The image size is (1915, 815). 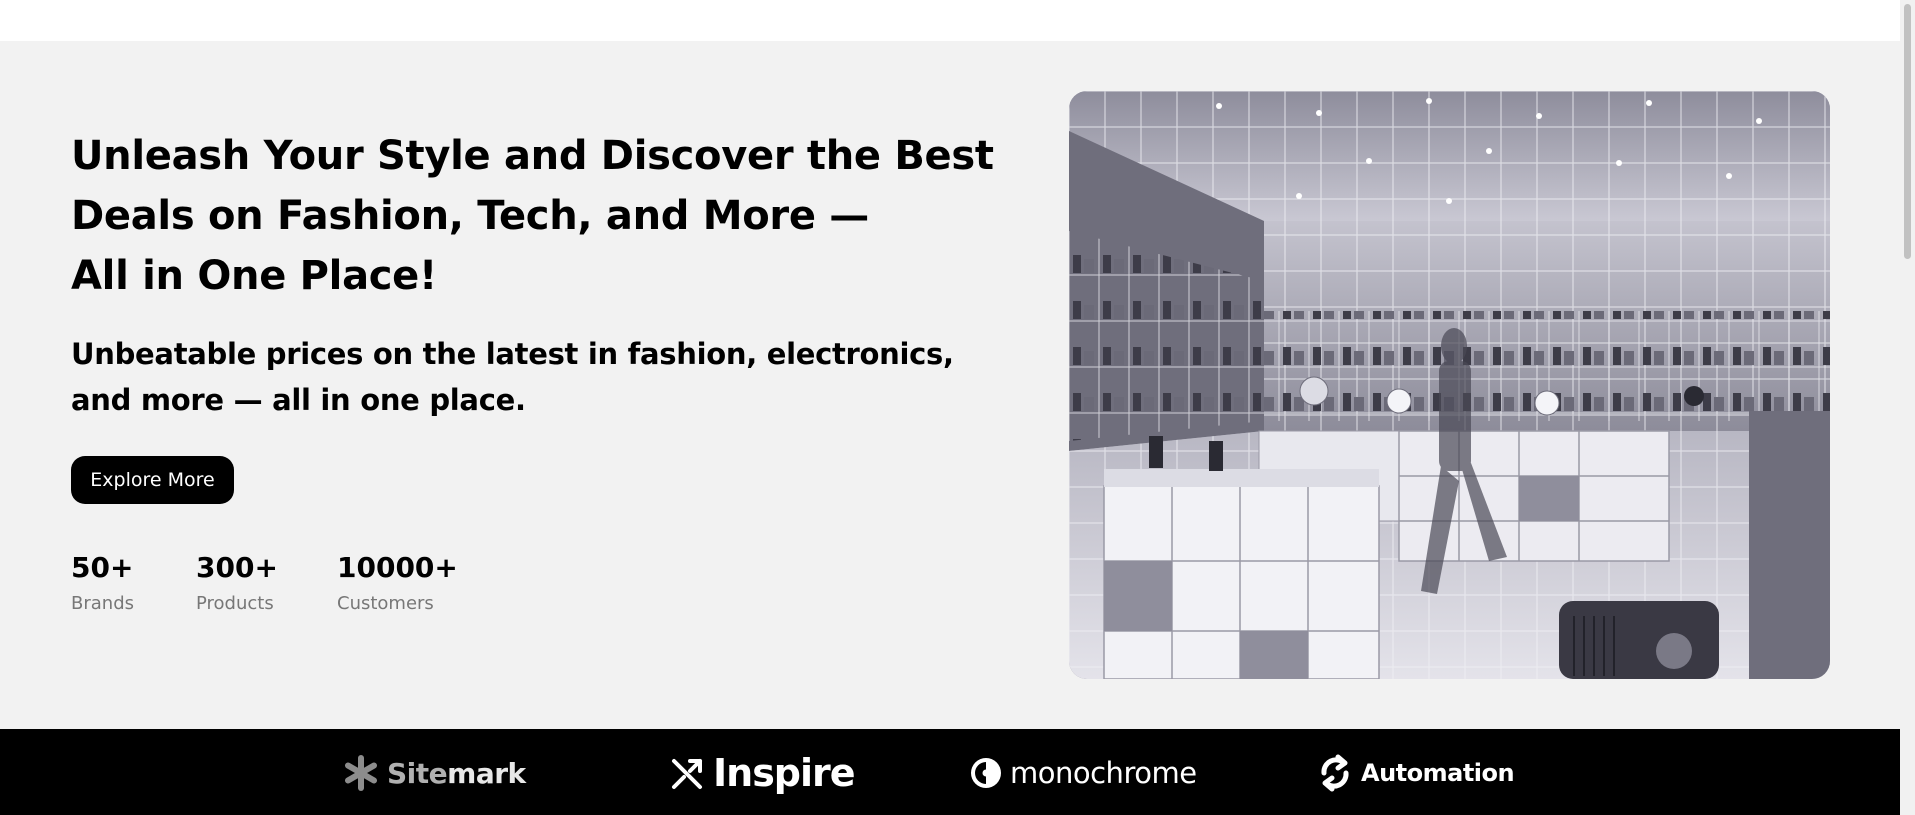 What do you see at coordinates (237, 567) in the screenshot?
I see `stat-value: 300+` at bounding box center [237, 567].